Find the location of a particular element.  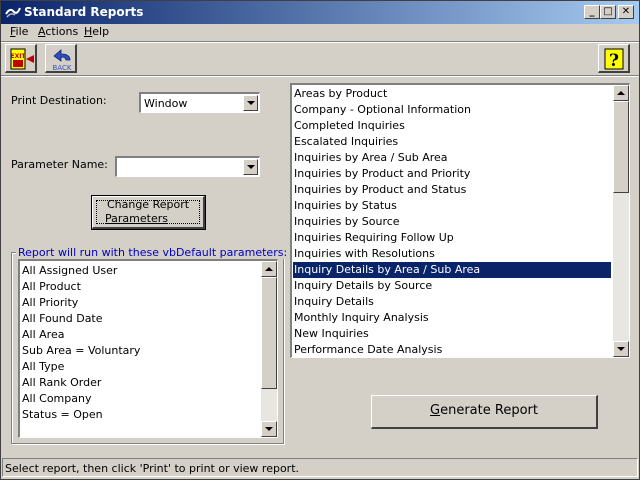

maximize-icon: □ is located at coordinates (608, 11).